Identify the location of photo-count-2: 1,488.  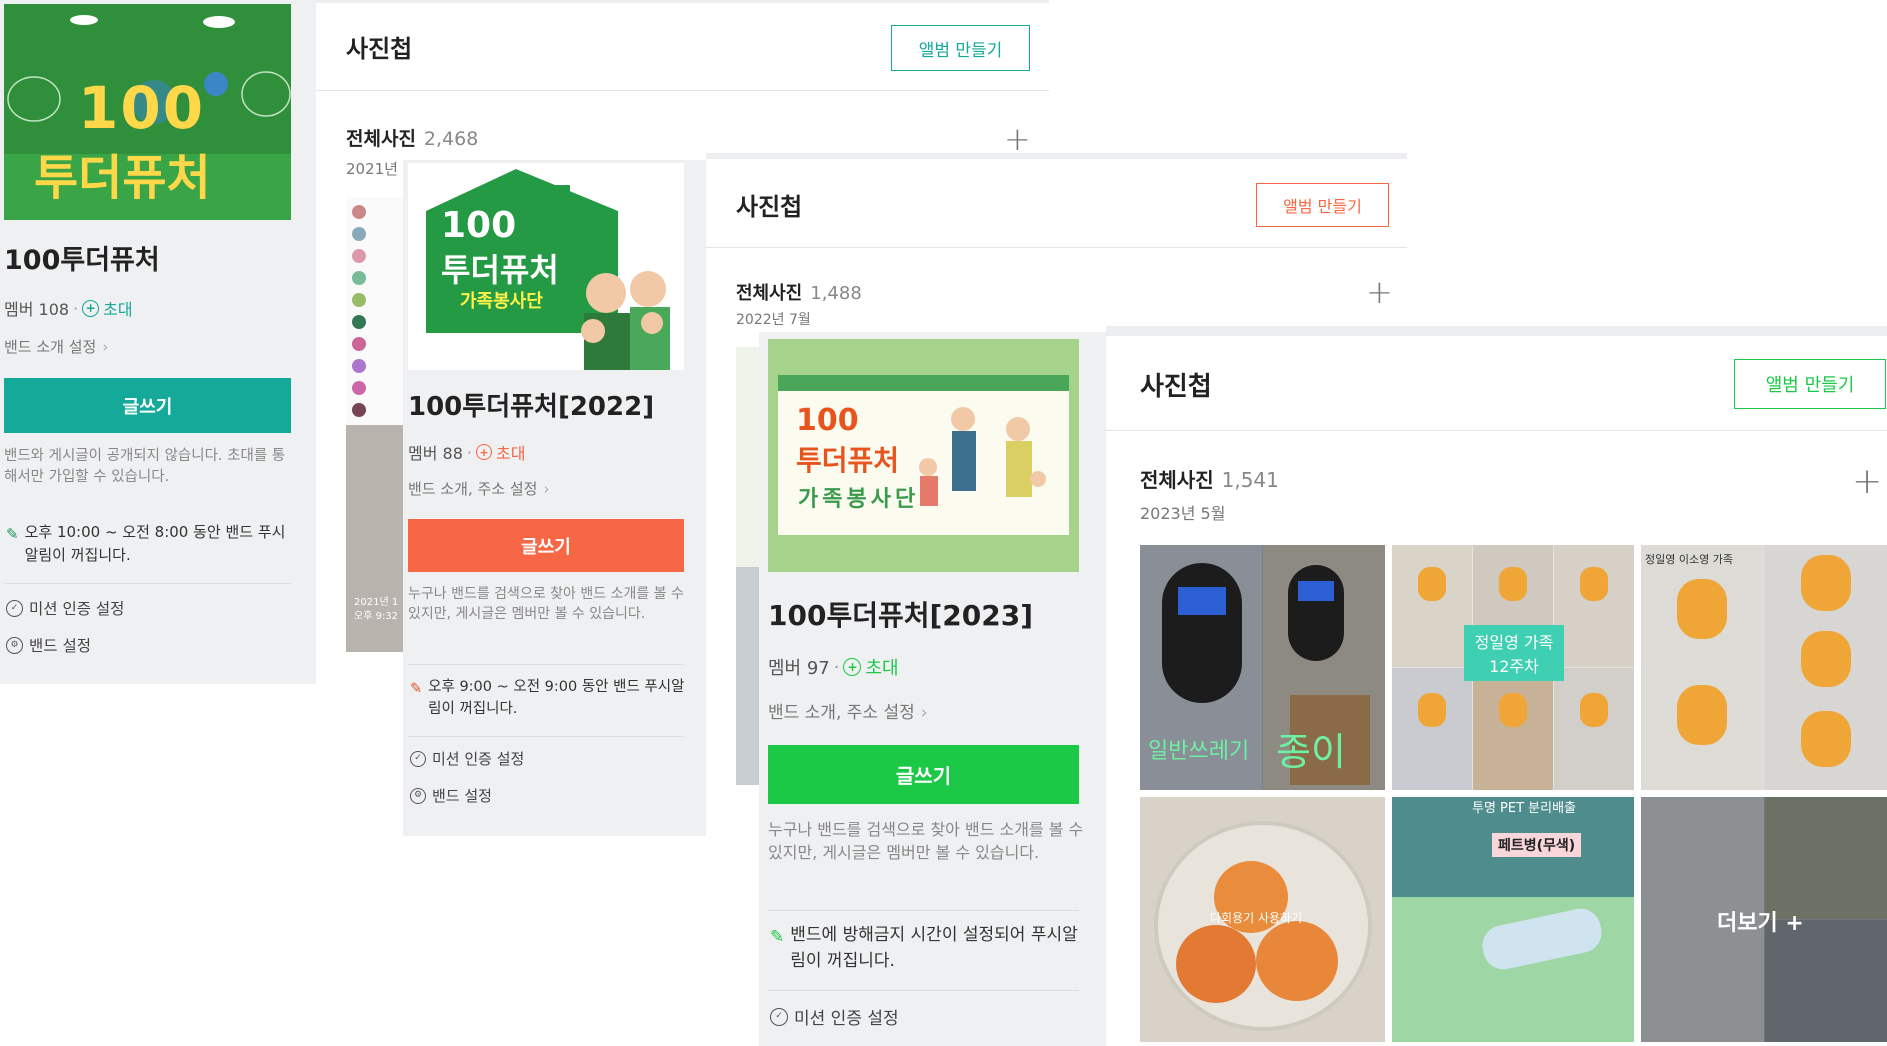
(836, 293).